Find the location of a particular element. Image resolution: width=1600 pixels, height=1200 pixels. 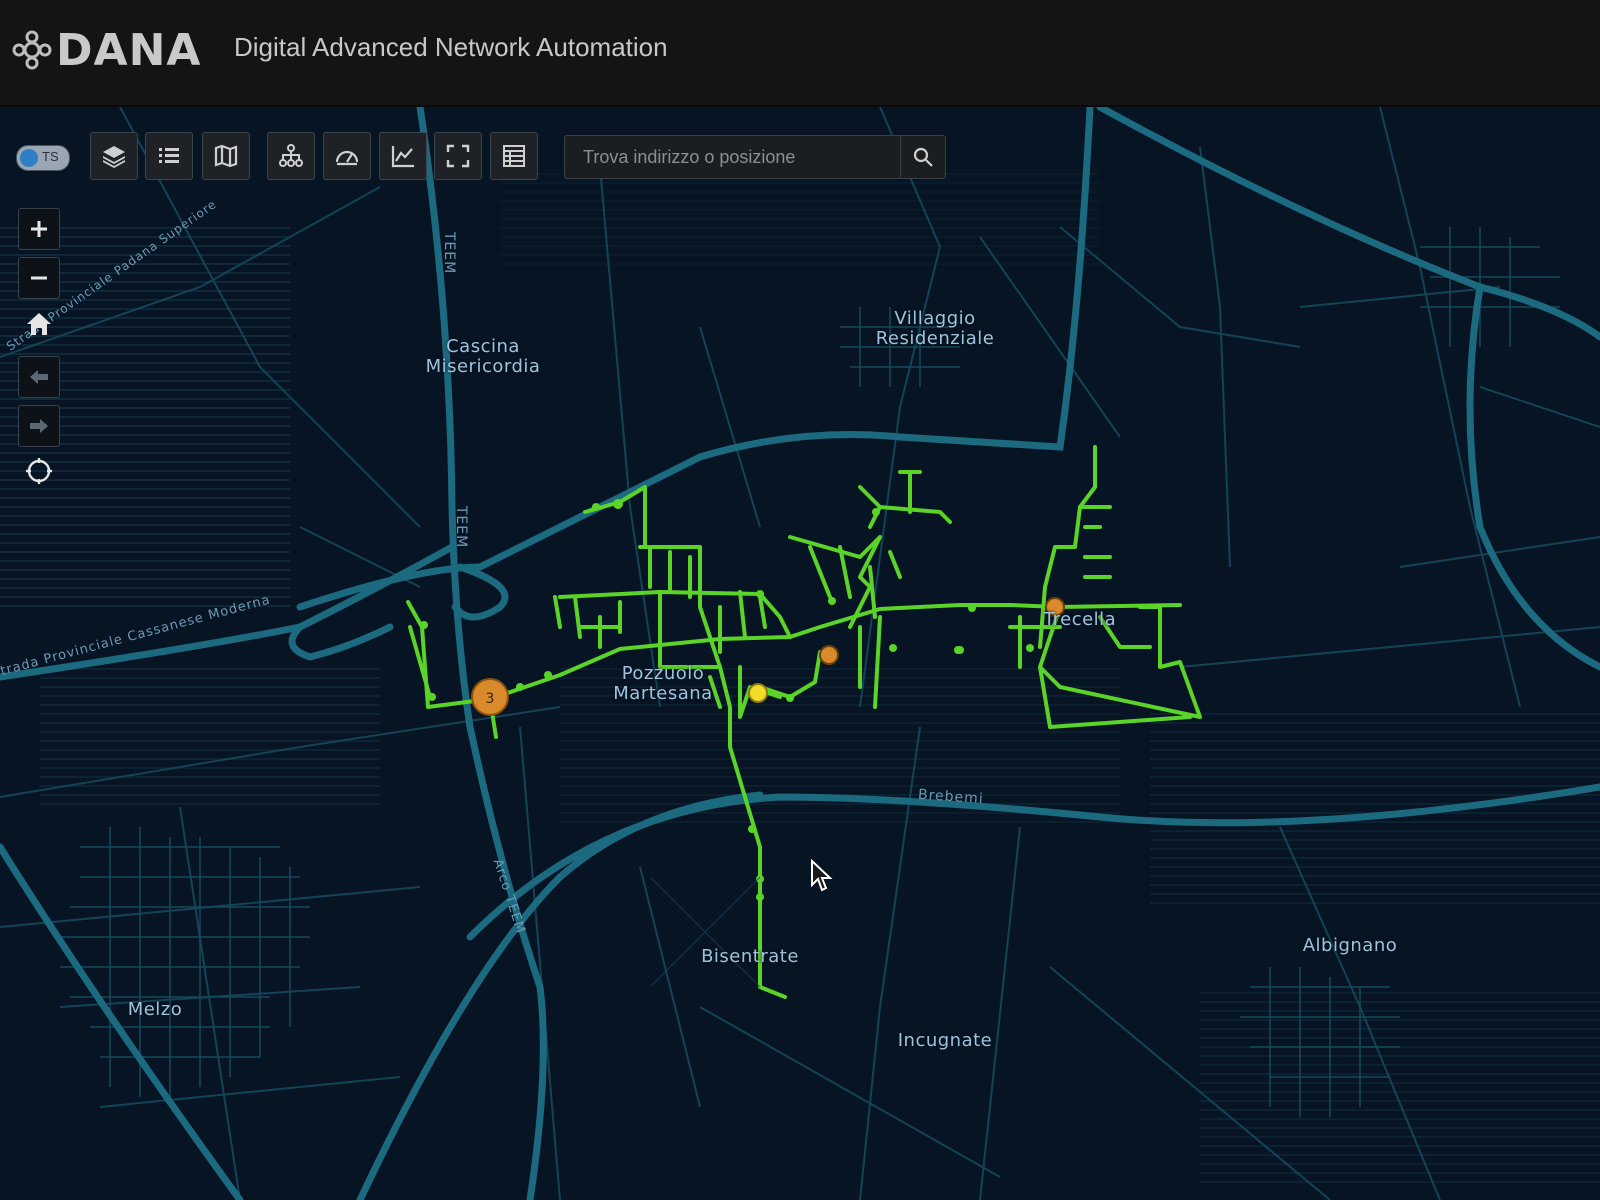

app-header: DANA Digital Advanced Network Automation is located at coordinates (800, 53).